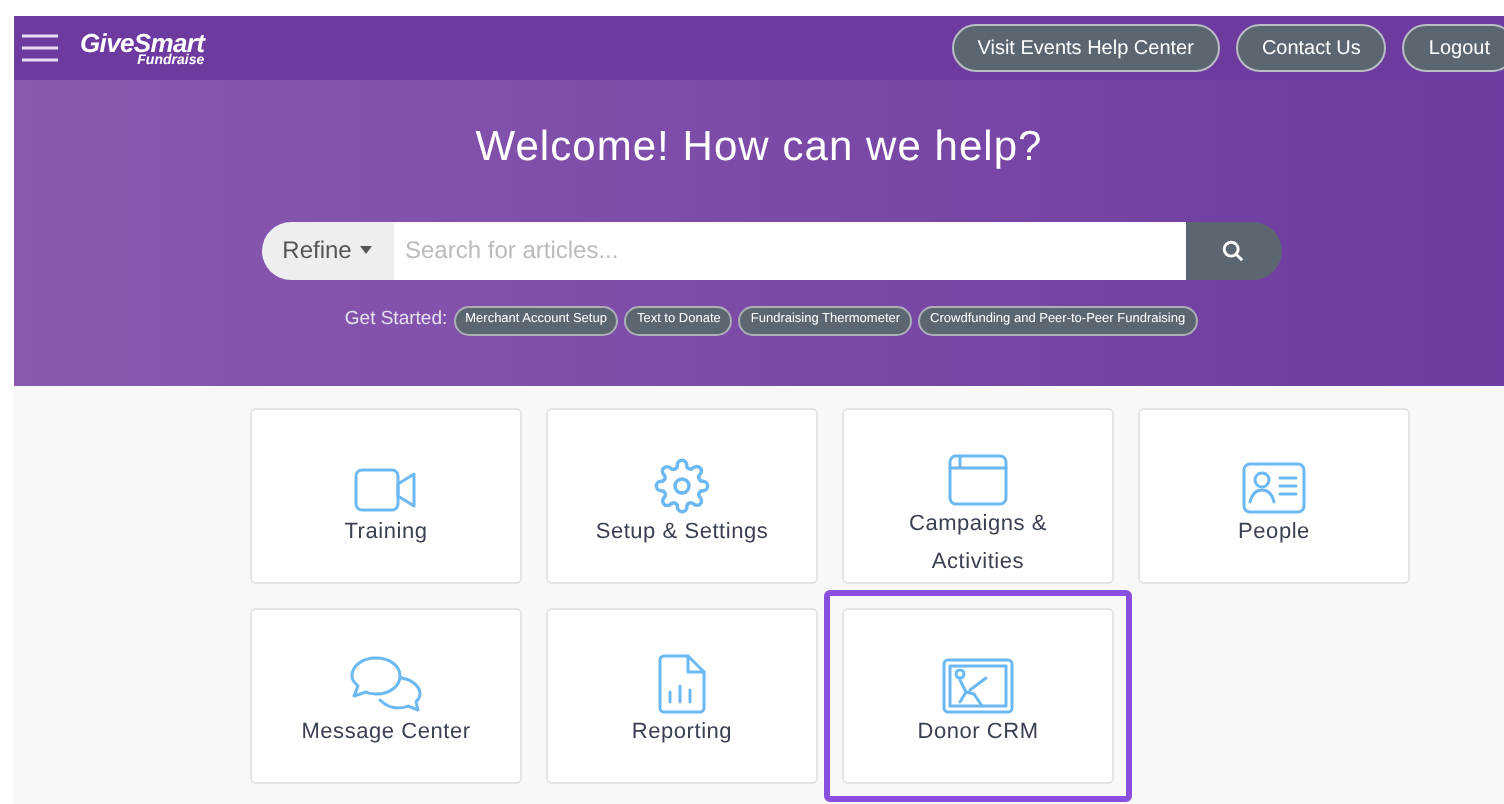 This screenshot has height=804, width=1504. I want to click on category-label: People, so click(1274, 533).